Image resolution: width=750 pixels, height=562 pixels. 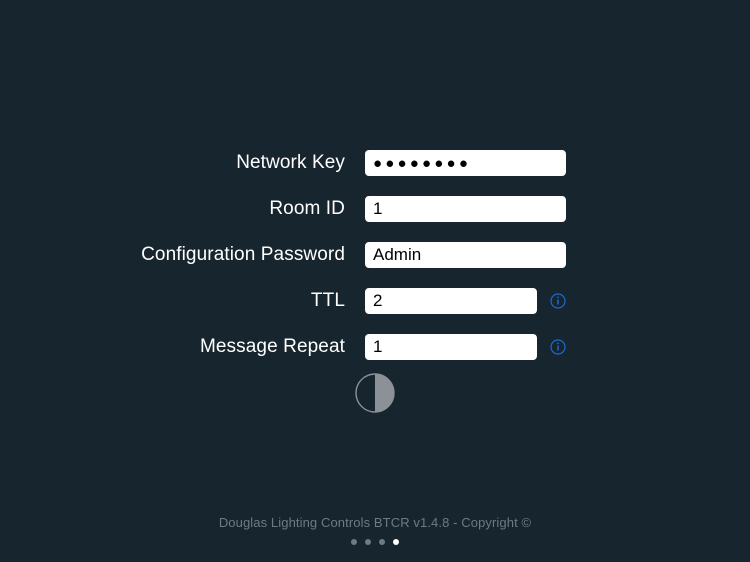 I want to click on input-ttl-value: 2, so click(x=378, y=300).